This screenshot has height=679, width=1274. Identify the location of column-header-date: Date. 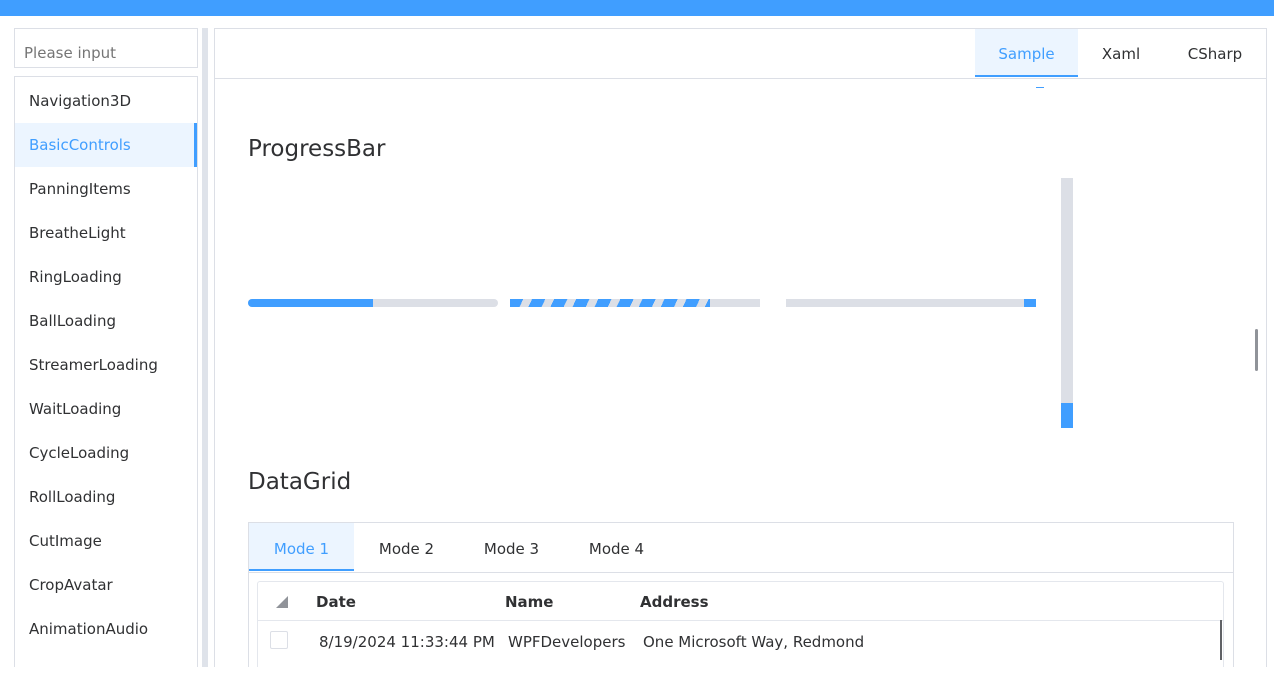
(336, 602).